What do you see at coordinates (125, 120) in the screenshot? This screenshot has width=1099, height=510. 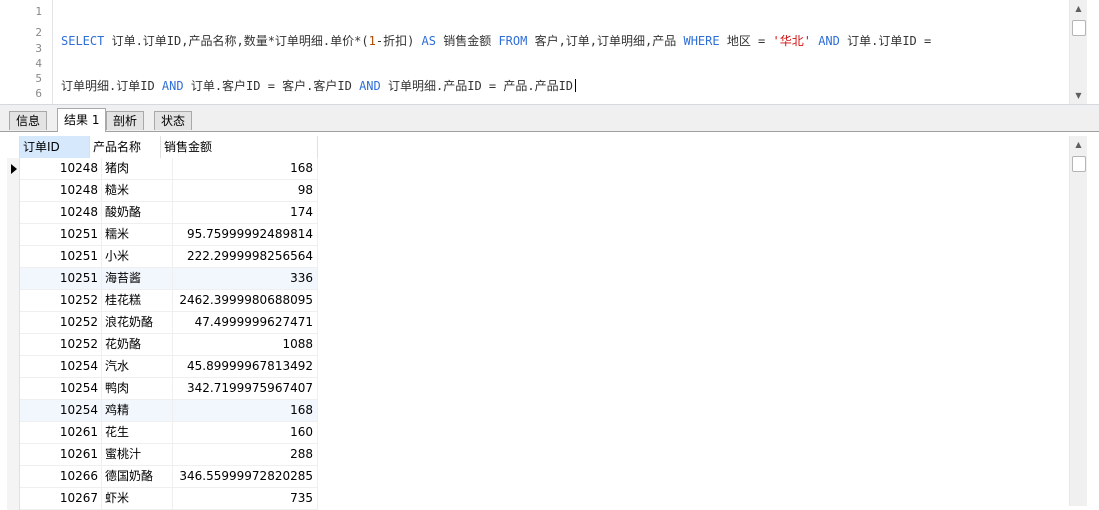 I see `tab-profile: 剖析` at bounding box center [125, 120].